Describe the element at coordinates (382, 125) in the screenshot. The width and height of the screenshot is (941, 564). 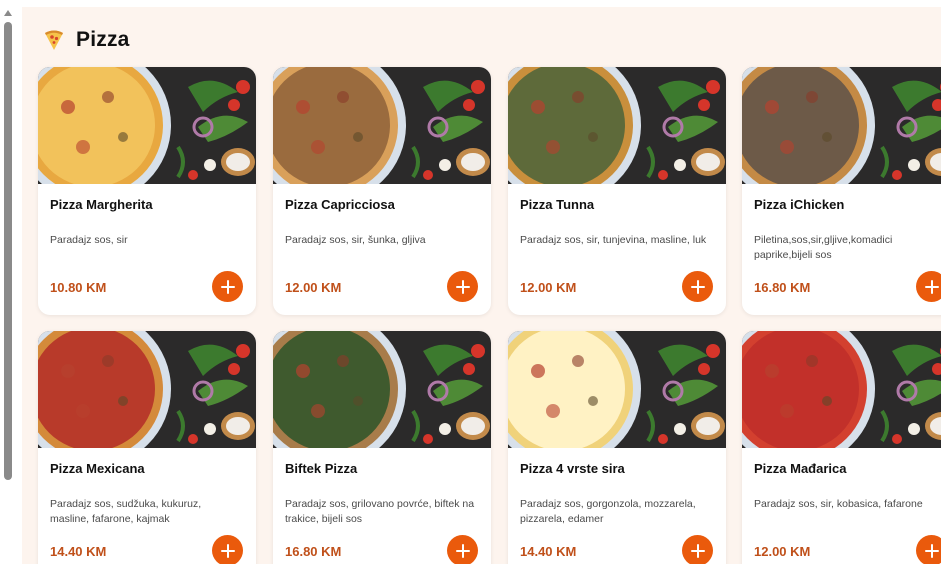
I see `pizza-capricciosa-photo` at that location.